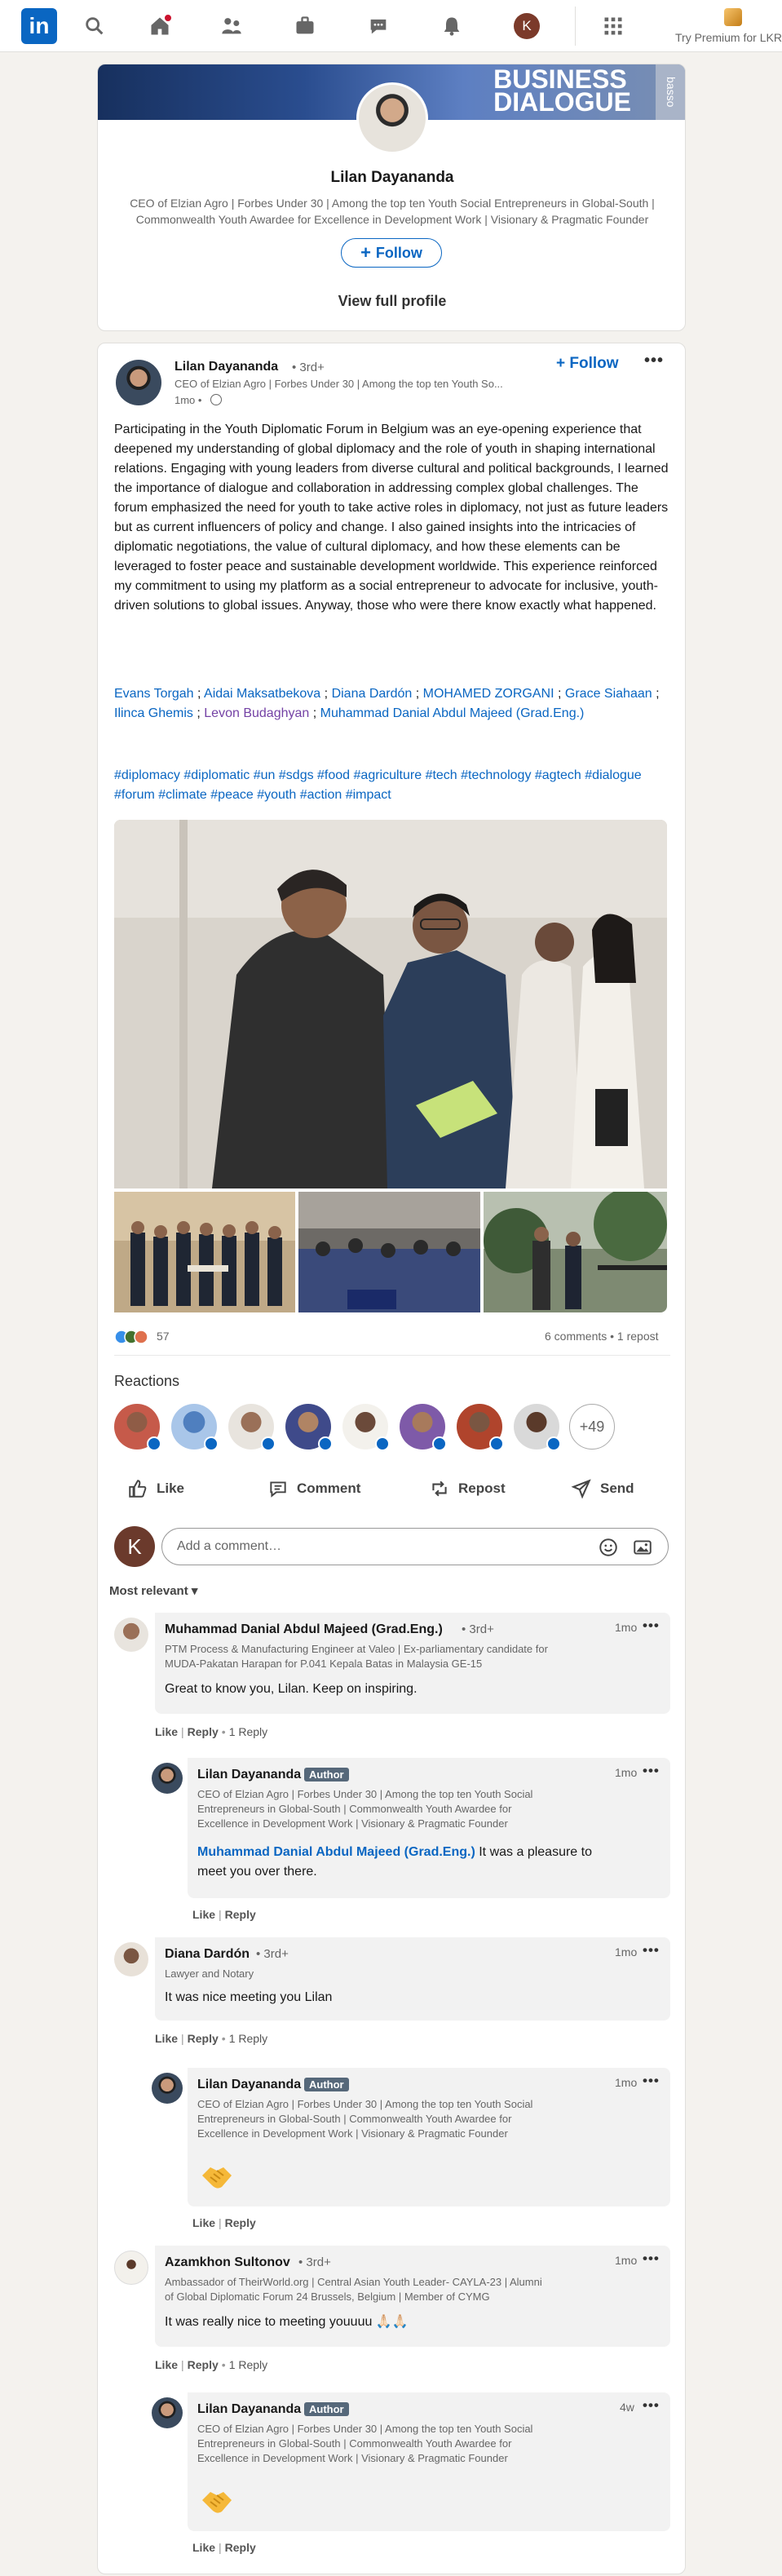 The width and height of the screenshot is (782, 2576). What do you see at coordinates (609, 1547) in the screenshot?
I see `emoji-icon` at bounding box center [609, 1547].